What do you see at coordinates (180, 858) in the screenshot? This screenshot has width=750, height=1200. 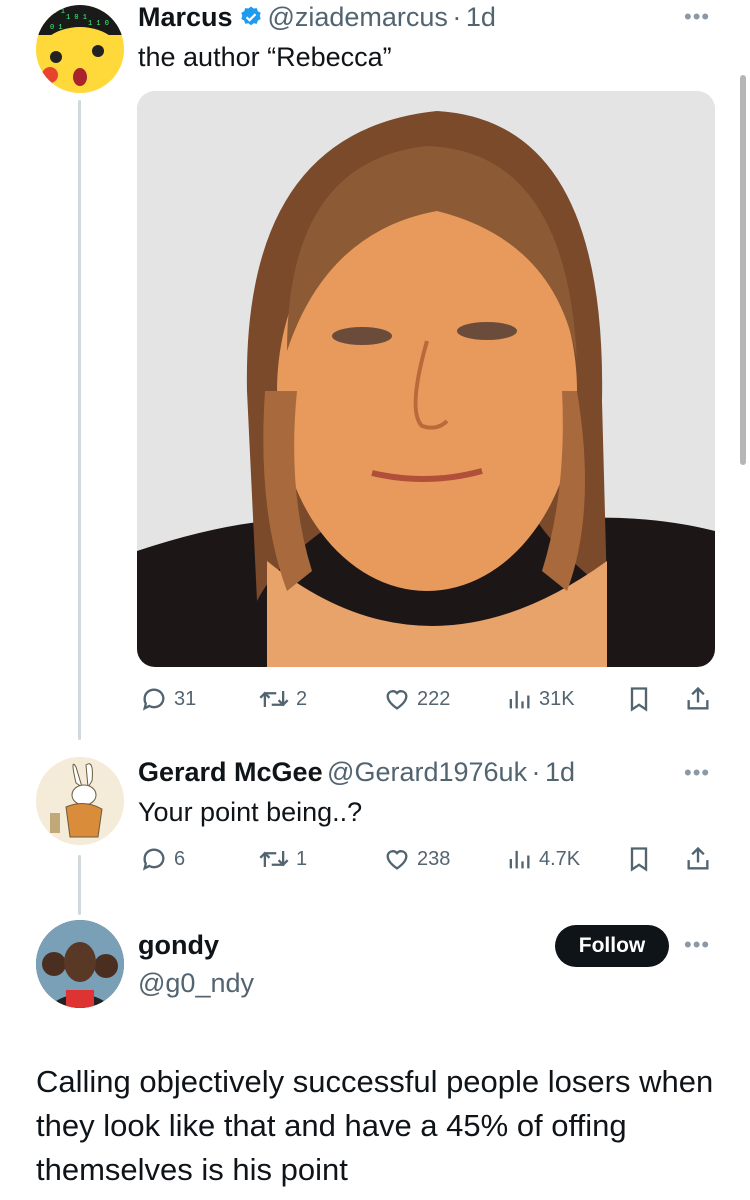 I see `reply-count: 6` at bounding box center [180, 858].